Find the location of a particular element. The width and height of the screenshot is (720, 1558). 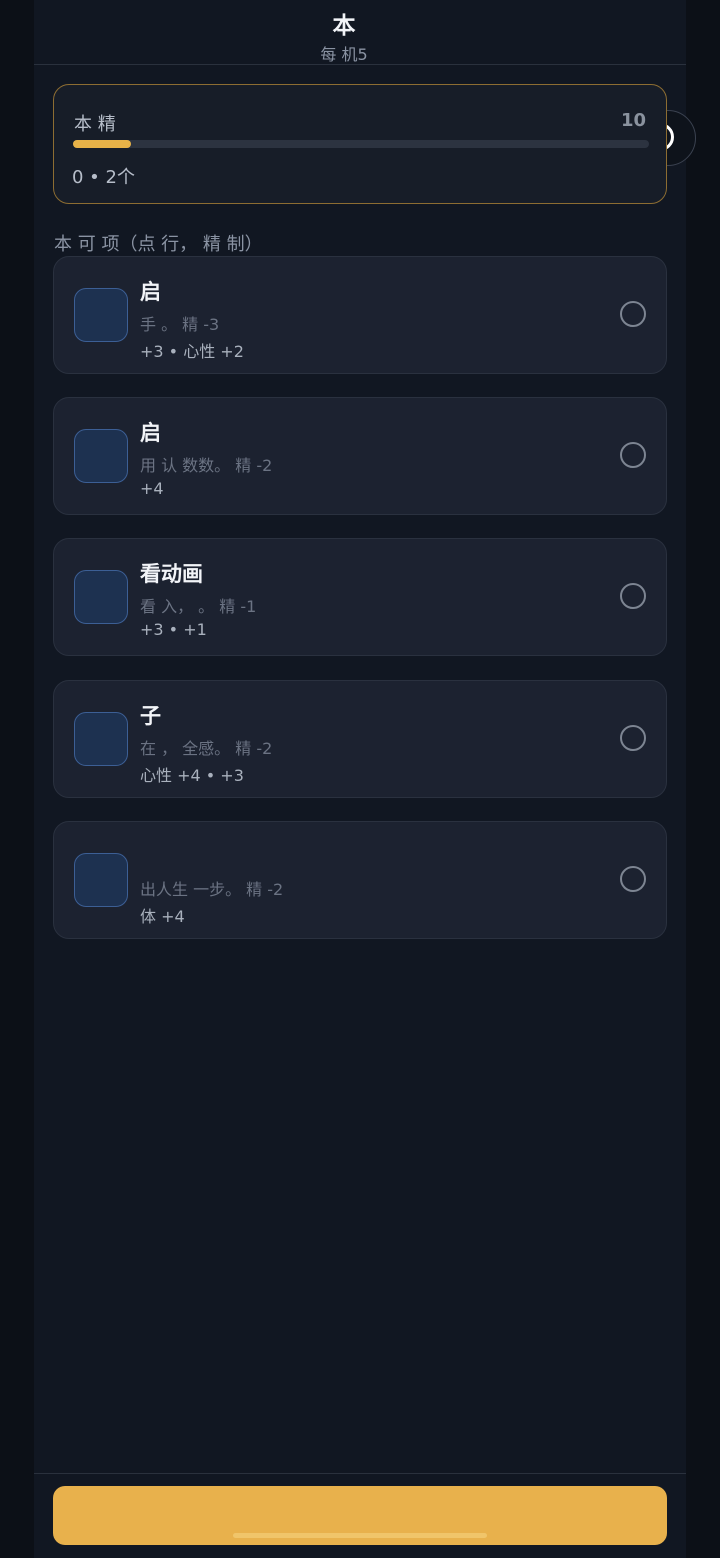

option-effect: 体 +4 is located at coordinates (162, 916).